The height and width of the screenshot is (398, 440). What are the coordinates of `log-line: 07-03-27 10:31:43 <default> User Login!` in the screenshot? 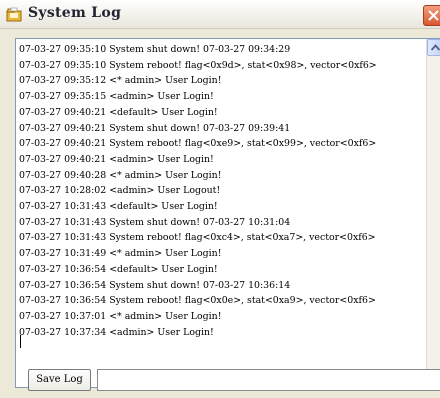 It's located at (118, 207).